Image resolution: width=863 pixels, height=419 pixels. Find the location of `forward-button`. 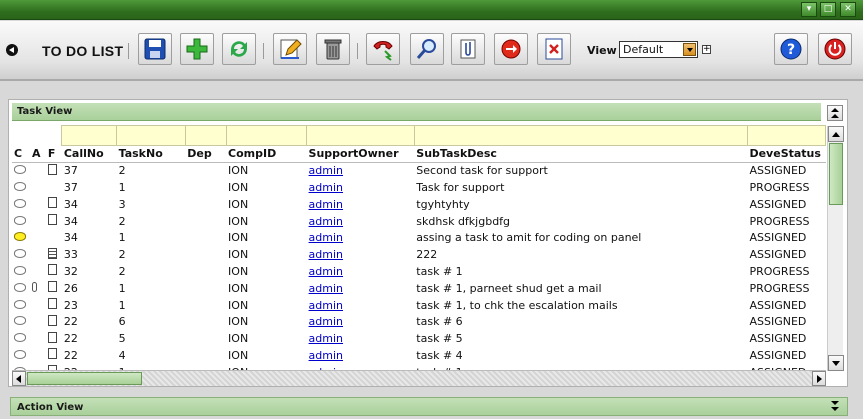

forward-button is located at coordinates (511, 49).